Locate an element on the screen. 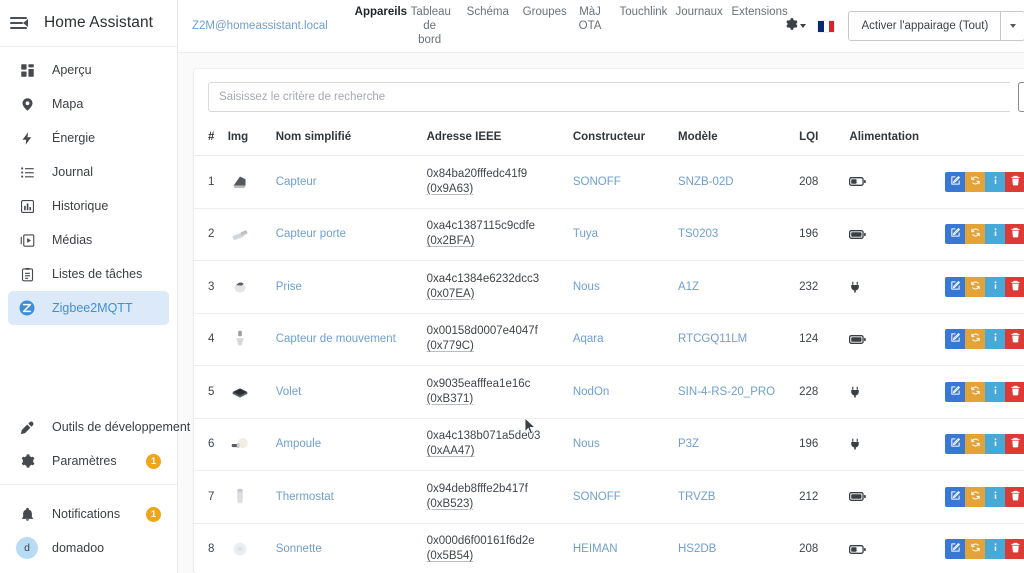 The width and height of the screenshot is (1024, 573). model-link: TRVZB is located at coordinates (697, 497).